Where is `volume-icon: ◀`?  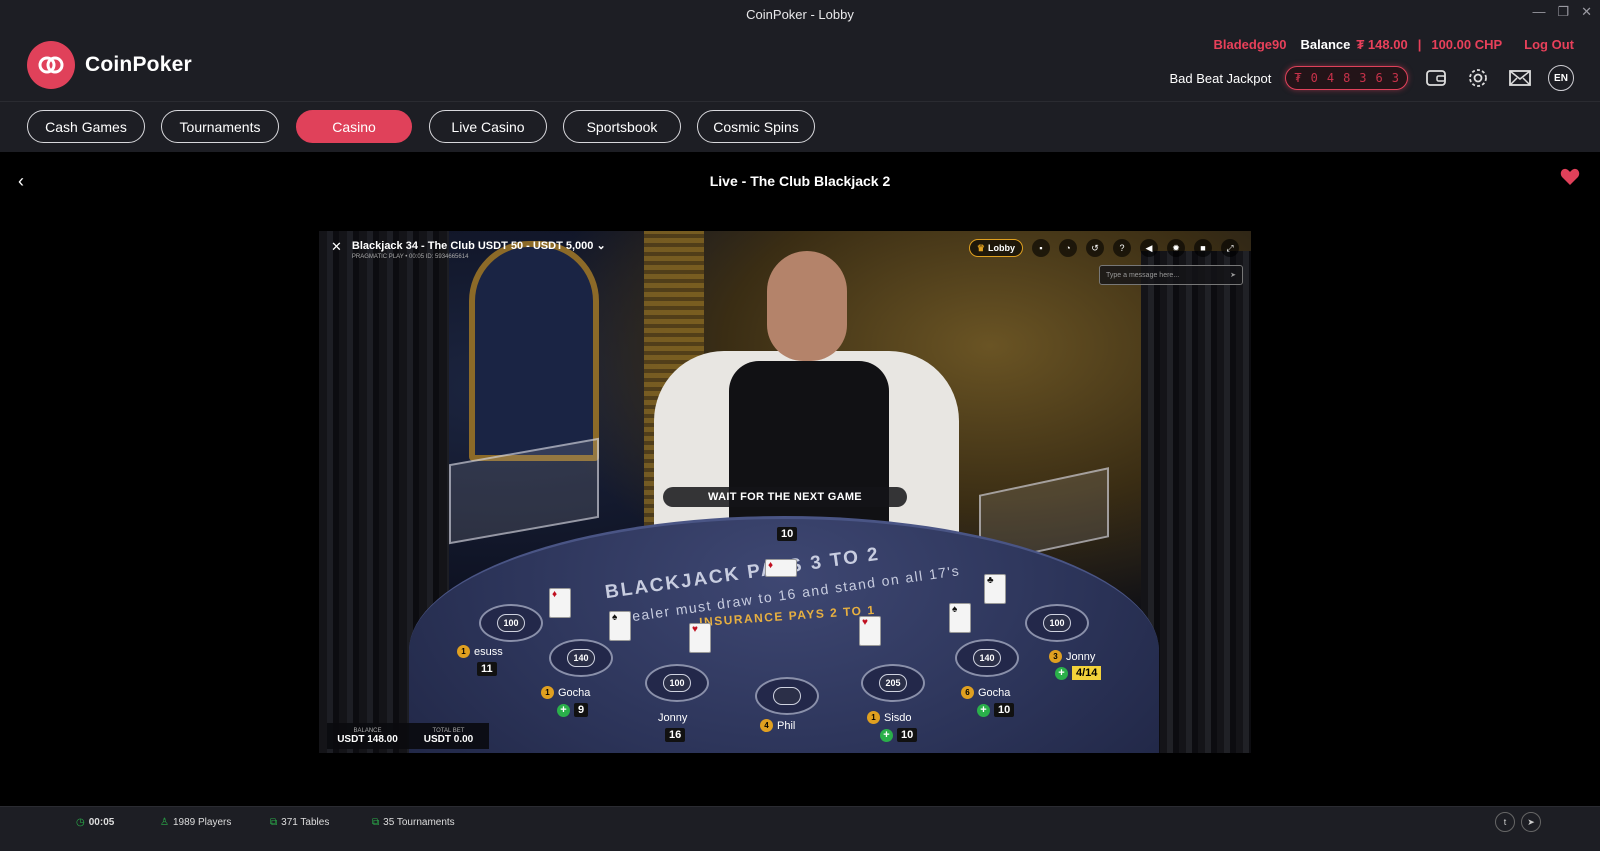 volume-icon: ◀ is located at coordinates (1149, 248).